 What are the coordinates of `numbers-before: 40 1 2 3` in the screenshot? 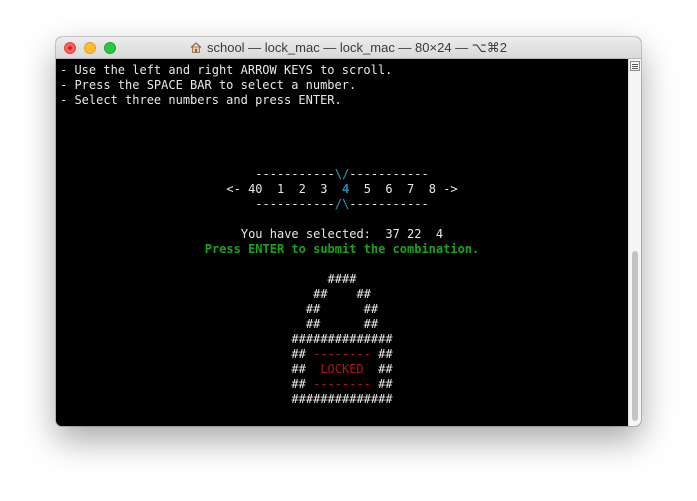 It's located at (288, 189).